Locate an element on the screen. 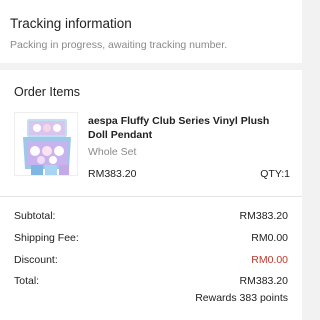 This screenshot has width=320, height=320. tracking-title: Tracking information is located at coordinates (71, 23).